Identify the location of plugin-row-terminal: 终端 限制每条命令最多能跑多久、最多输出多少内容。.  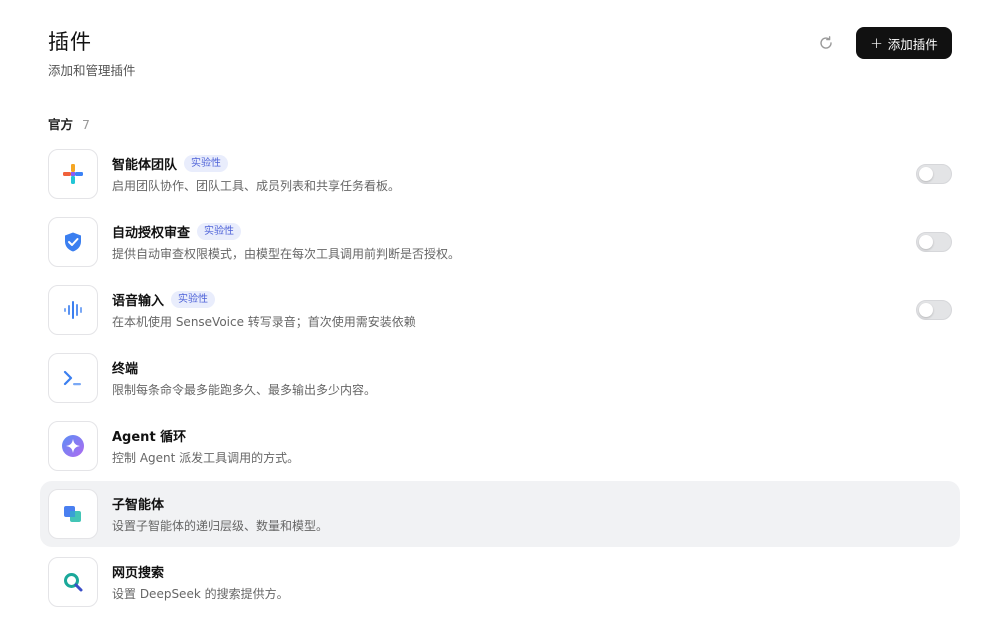
(500, 378).